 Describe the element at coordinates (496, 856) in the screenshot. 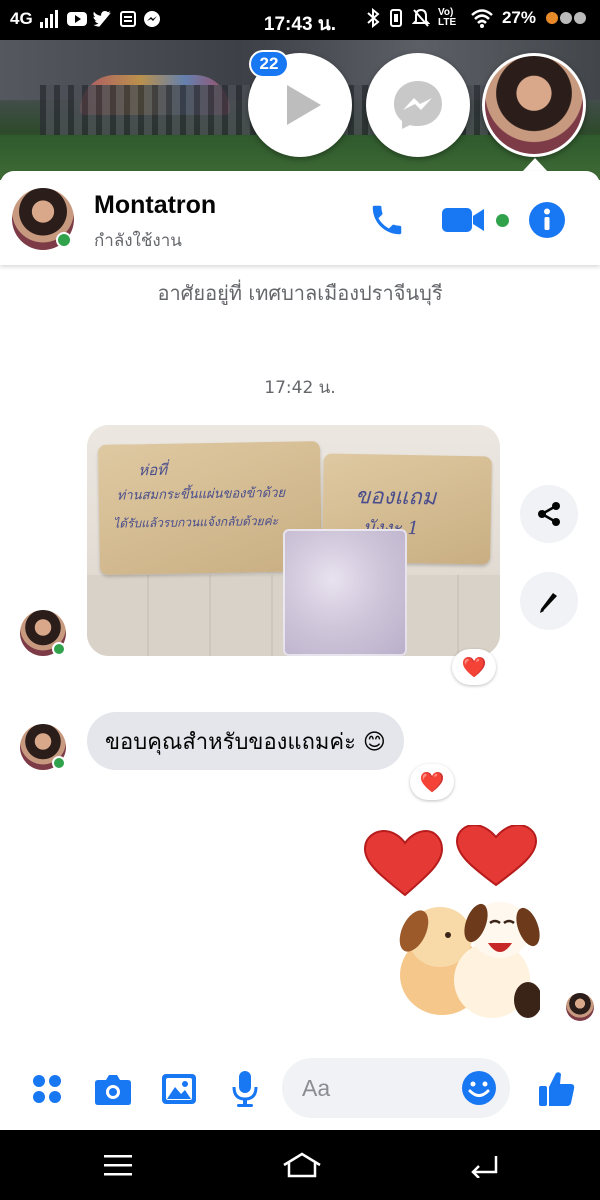

I see `sticker-heart-right` at that location.